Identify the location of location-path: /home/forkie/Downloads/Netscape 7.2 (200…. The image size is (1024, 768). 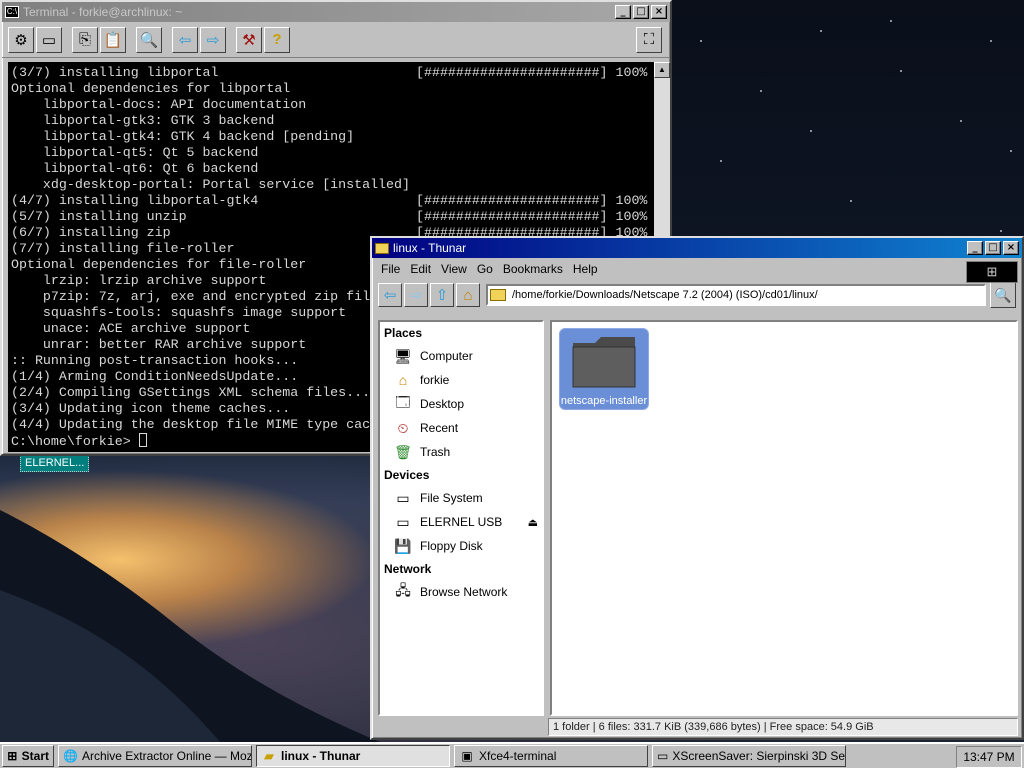
(665, 295).